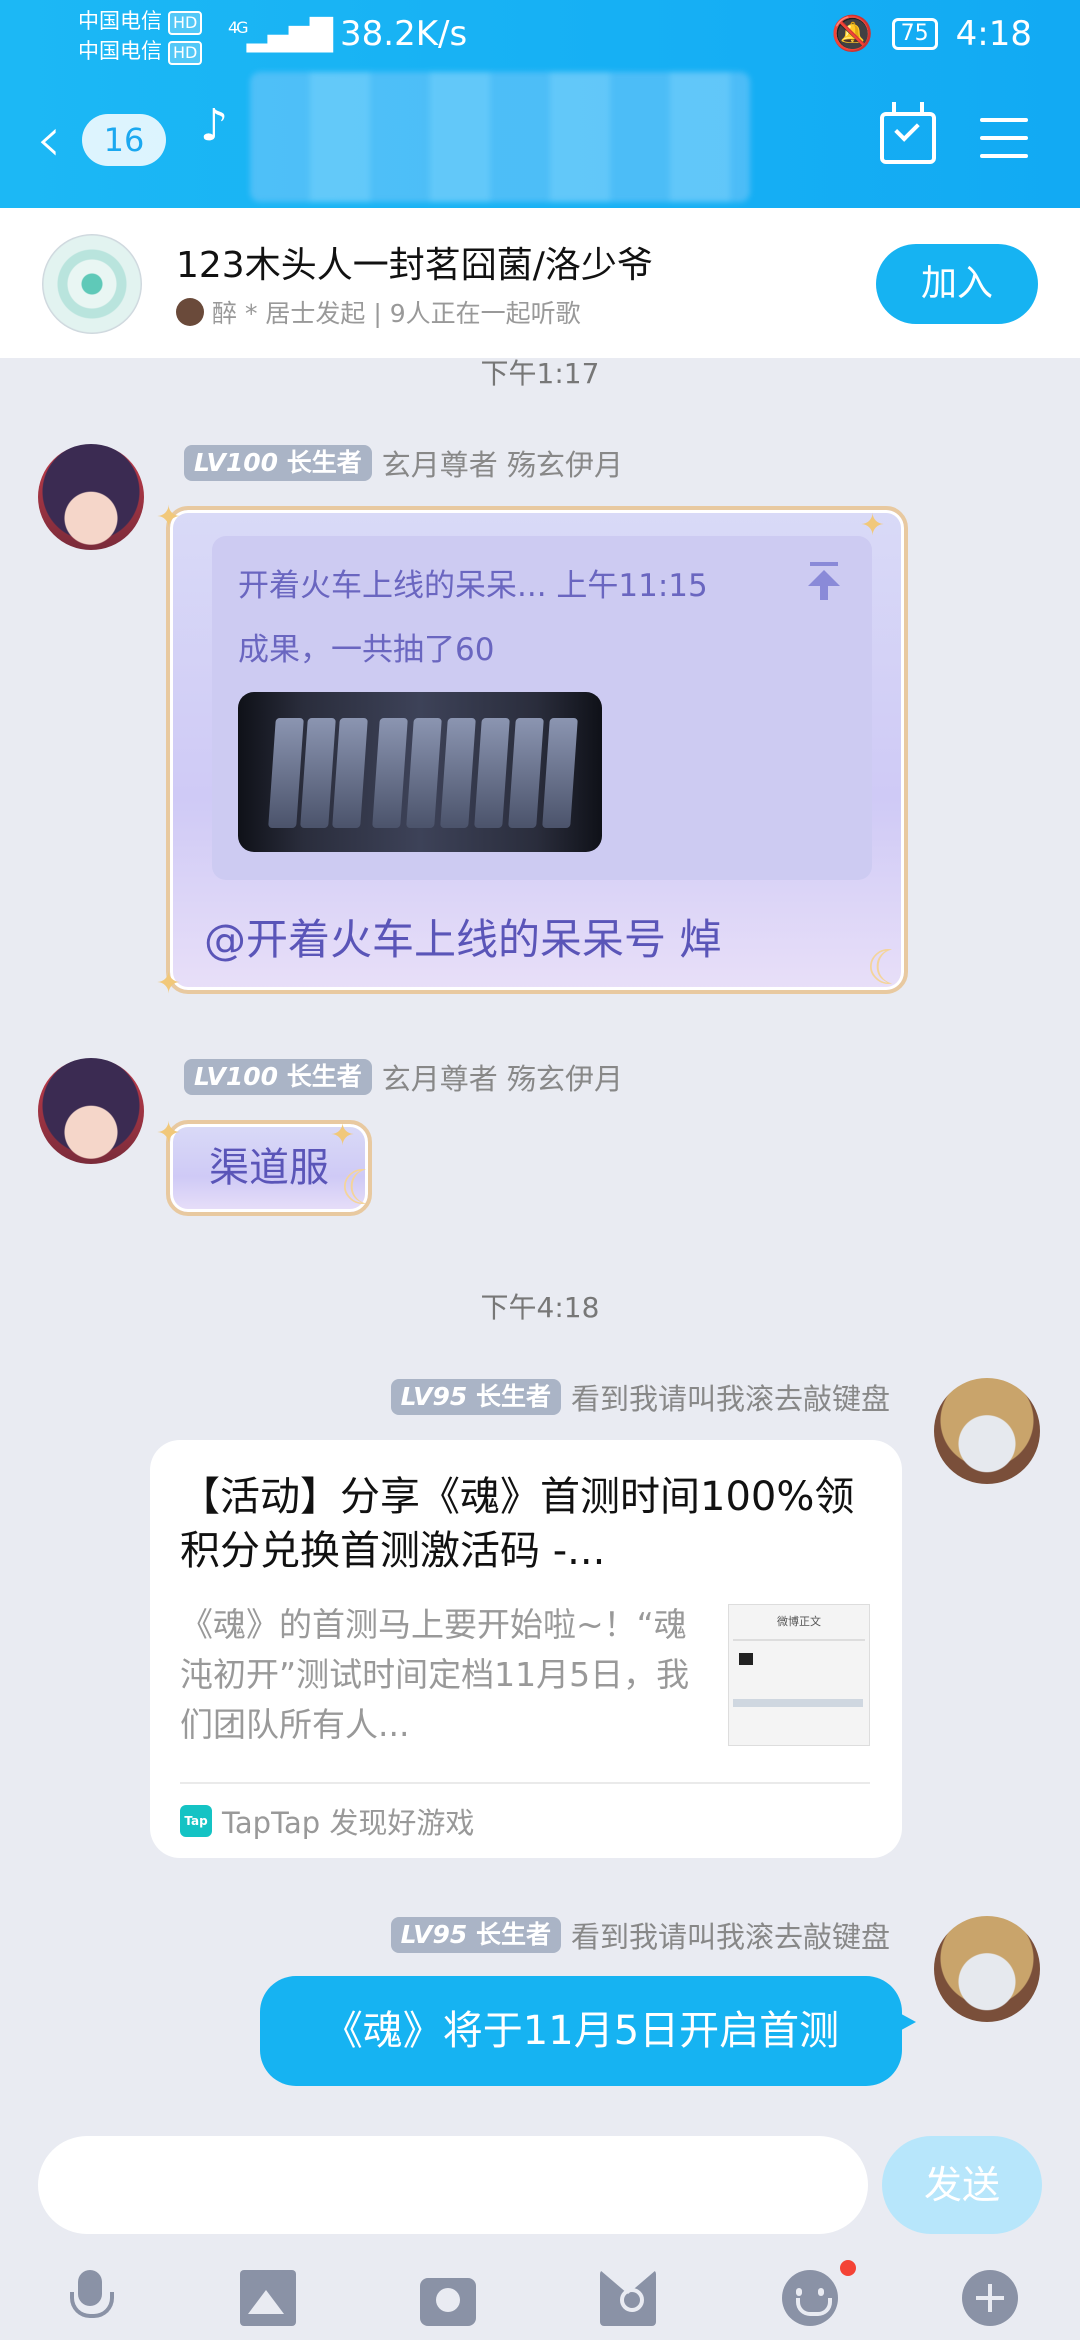  Describe the element at coordinates (810, 2298) in the screenshot. I see `emoji-icon` at that location.